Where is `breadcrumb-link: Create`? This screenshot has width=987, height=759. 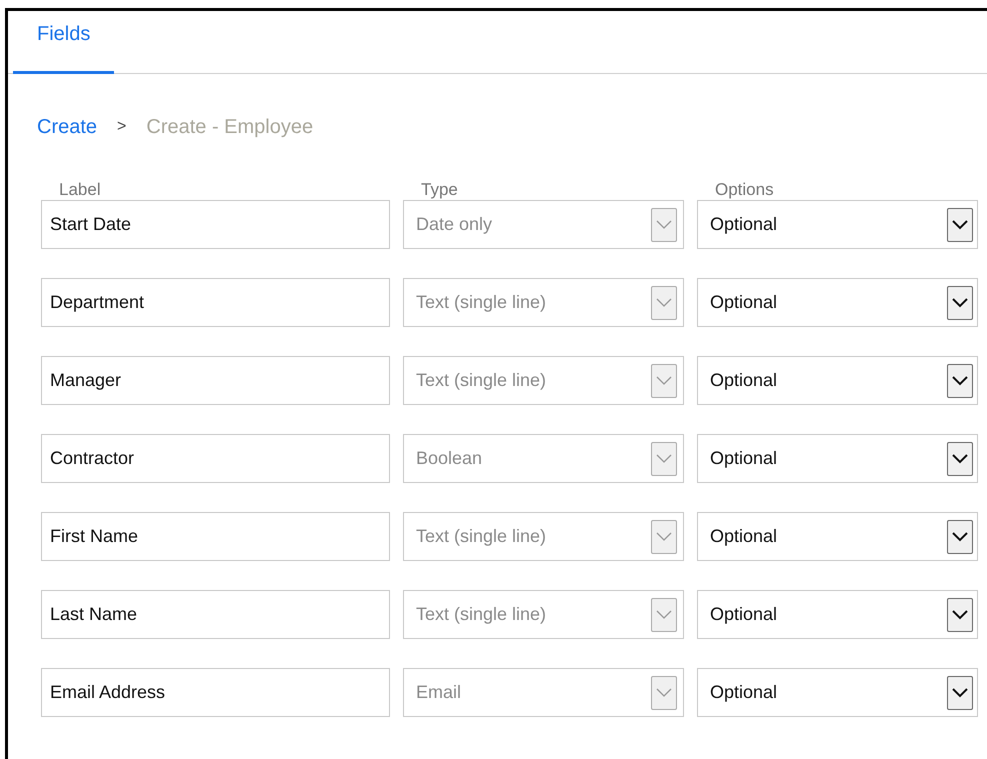 breadcrumb-link: Create is located at coordinates (67, 127).